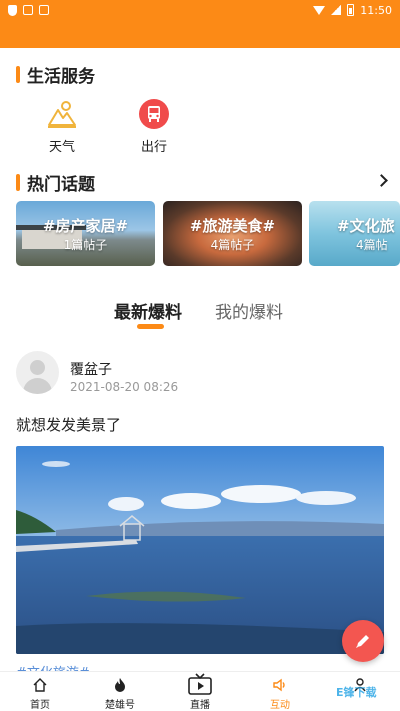  What do you see at coordinates (61, 147) in the screenshot?
I see `service-weather-label: 天气` at bounding box center [61, 147].